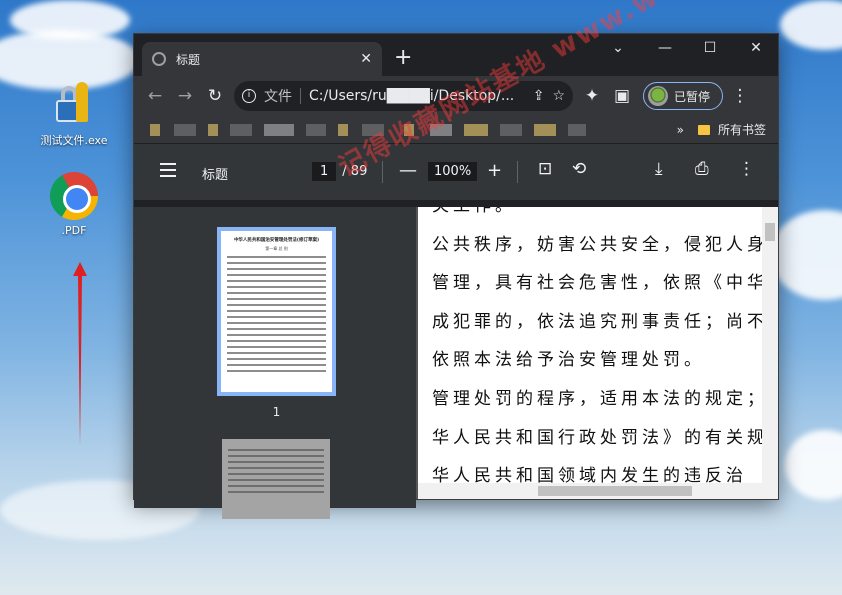 The height and width of the screenshot is (595, 842). Describe the element at coordinates (262, 59) in the screenshot. I see `browser-tab: 标题 ✕` at that location.